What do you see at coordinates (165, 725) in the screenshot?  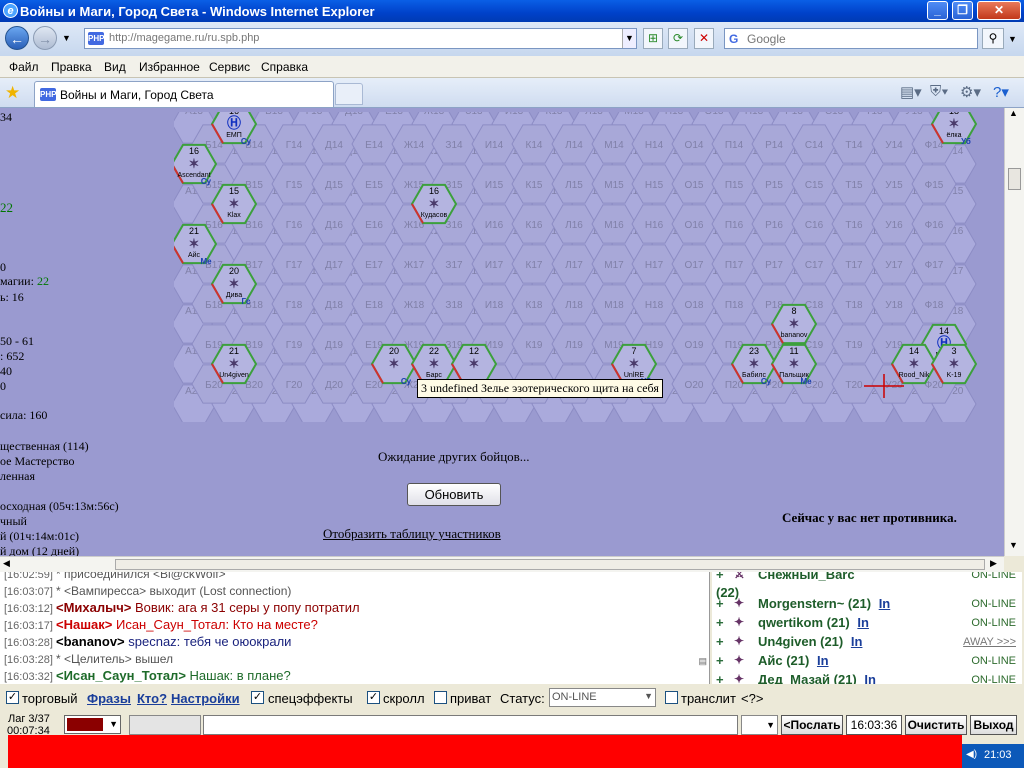 I see `recipient-field` at bounding box center [165, 725].